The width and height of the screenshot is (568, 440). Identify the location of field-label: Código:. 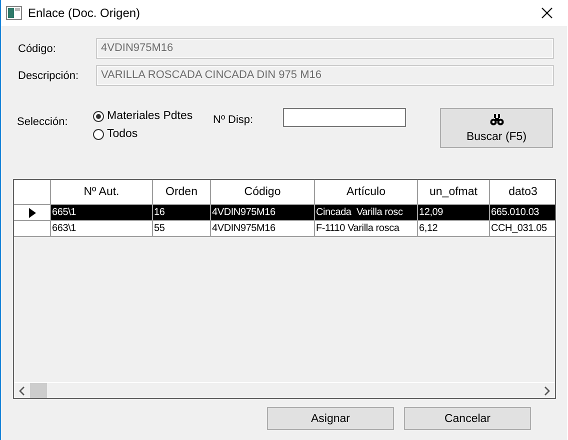
(37, 48).